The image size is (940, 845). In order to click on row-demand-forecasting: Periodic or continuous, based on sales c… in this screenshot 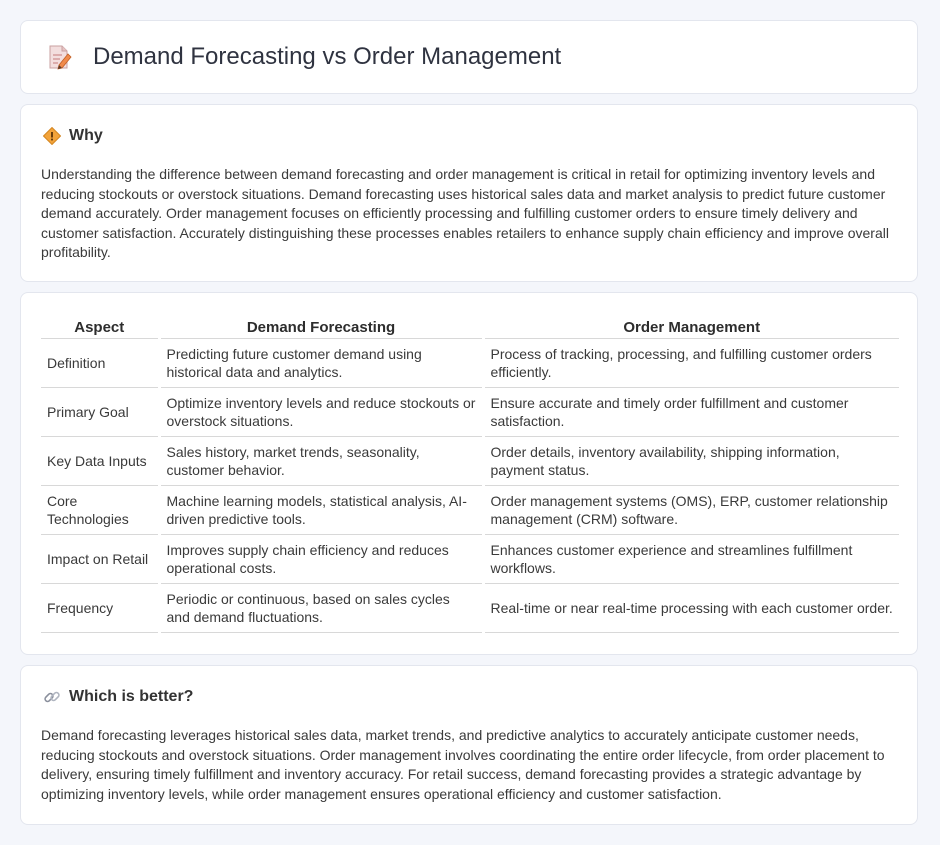, I will do `click(320, 608)`.